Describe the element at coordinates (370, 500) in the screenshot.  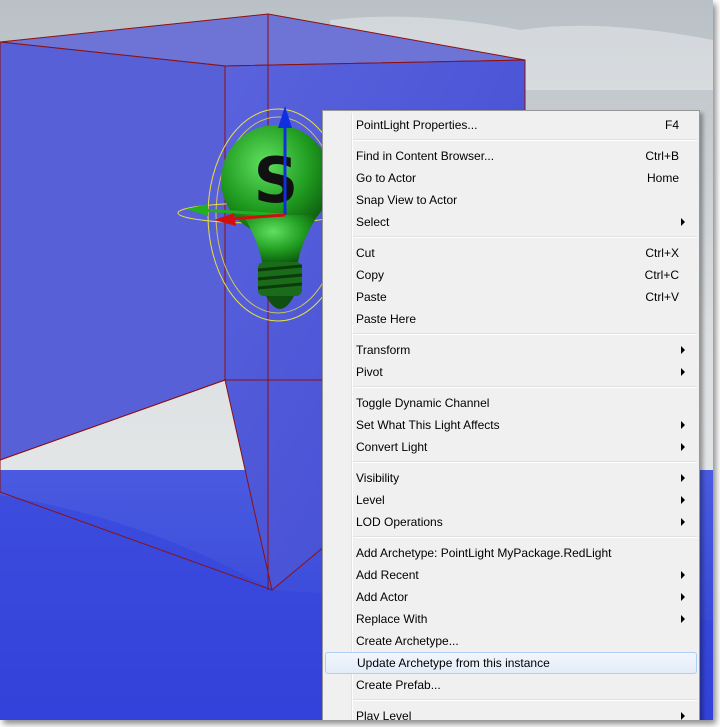
I see `menu-item-label: Level` at that location.